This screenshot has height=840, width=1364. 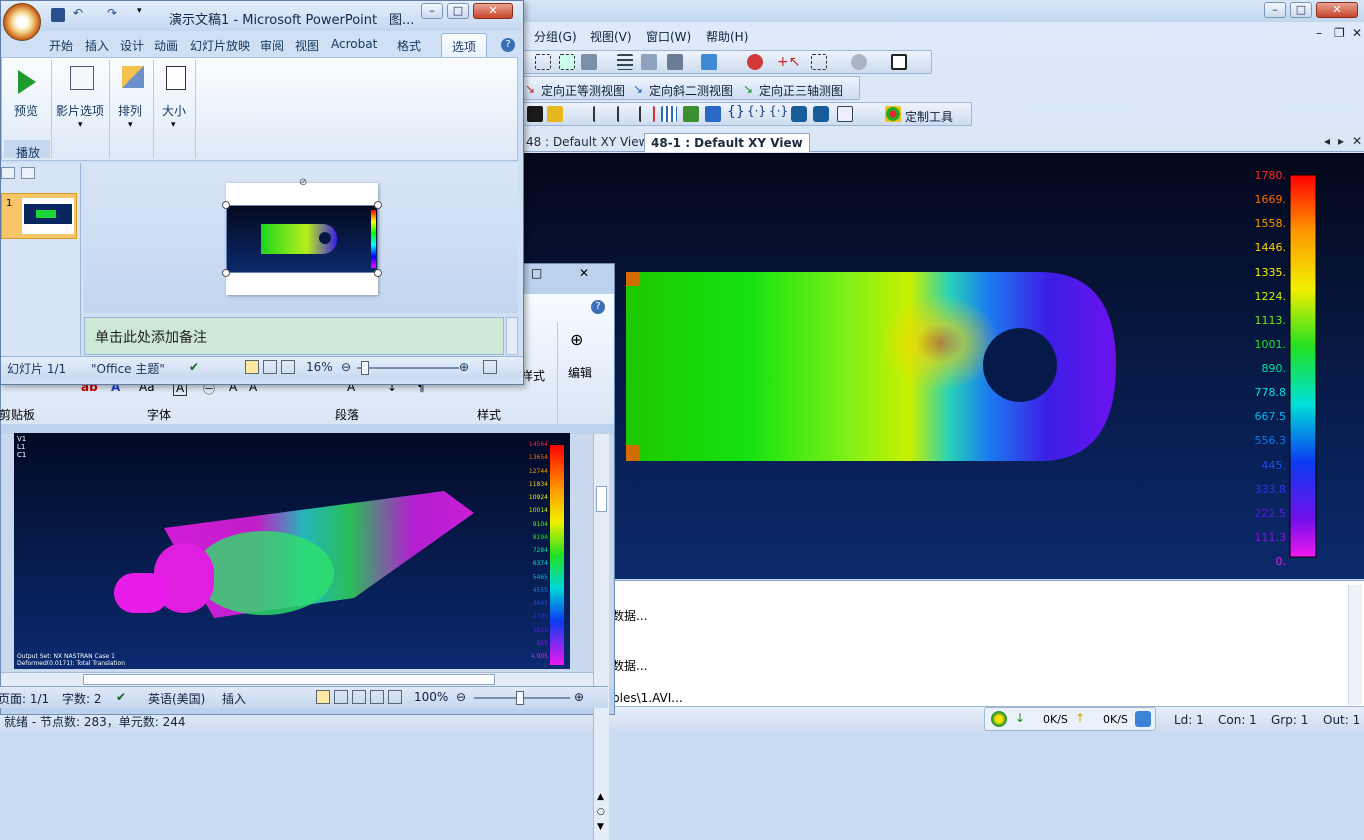 What do you see at coordinates (600, 797) in the screenshot?
I see `prev-page-icon: ▲` at bounding box center [600, 797].